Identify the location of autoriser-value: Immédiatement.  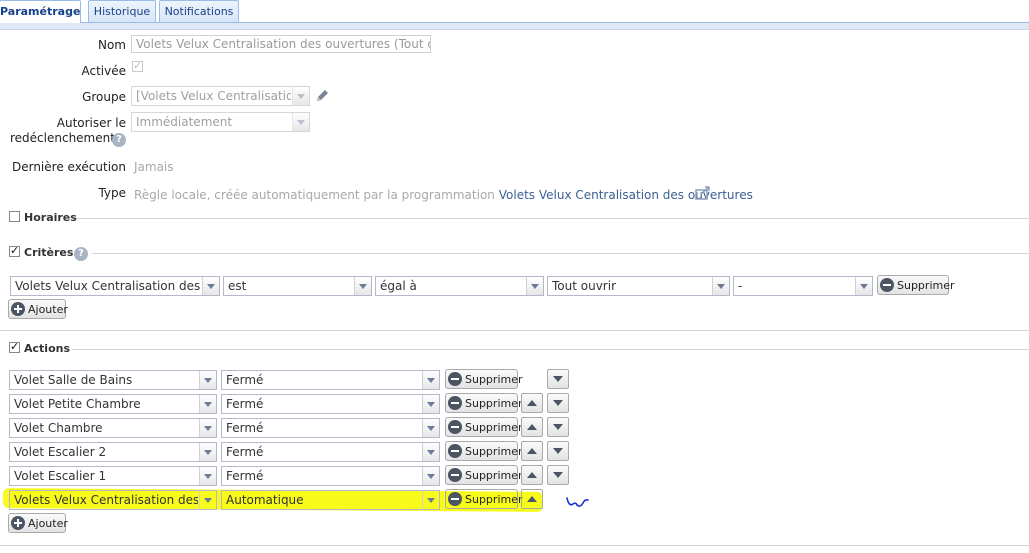
(184, 122).